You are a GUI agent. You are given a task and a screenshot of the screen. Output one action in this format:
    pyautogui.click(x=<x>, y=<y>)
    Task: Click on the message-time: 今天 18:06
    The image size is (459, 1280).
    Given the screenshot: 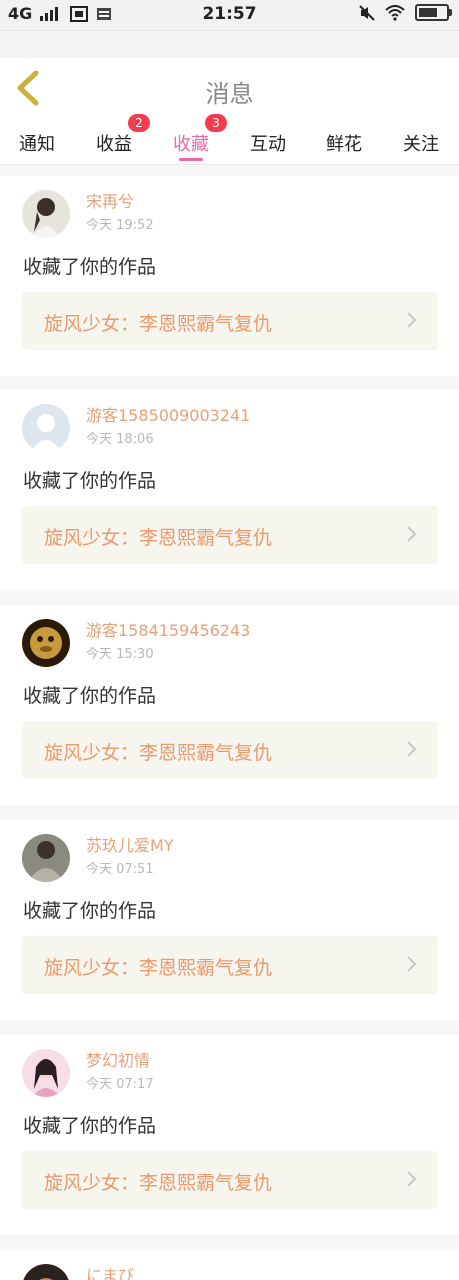 What is the action you would take?
    pyautogui.click(x=120, y=439)
    